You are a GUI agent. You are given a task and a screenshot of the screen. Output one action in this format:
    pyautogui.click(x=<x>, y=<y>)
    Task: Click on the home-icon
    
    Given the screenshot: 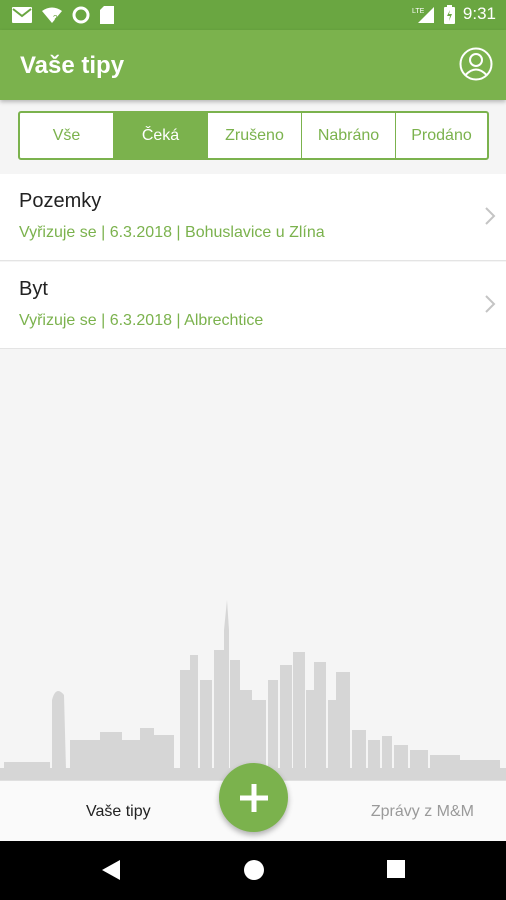 What is the action you would take?
    pyautogui.click(x=254, y=870)
    